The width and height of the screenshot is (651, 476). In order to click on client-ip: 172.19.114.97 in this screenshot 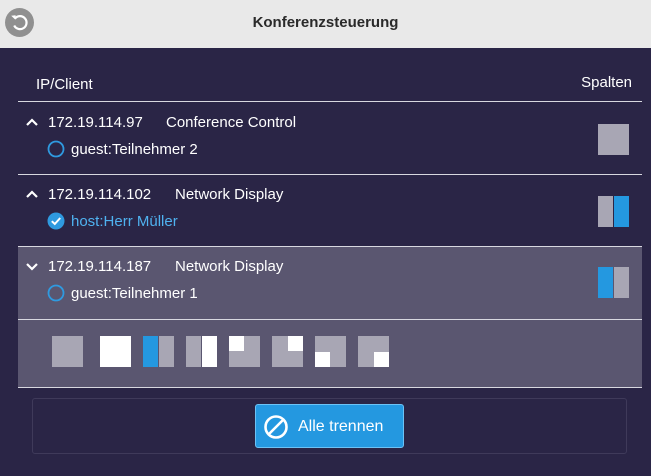, I will do `click(95, 122)`.